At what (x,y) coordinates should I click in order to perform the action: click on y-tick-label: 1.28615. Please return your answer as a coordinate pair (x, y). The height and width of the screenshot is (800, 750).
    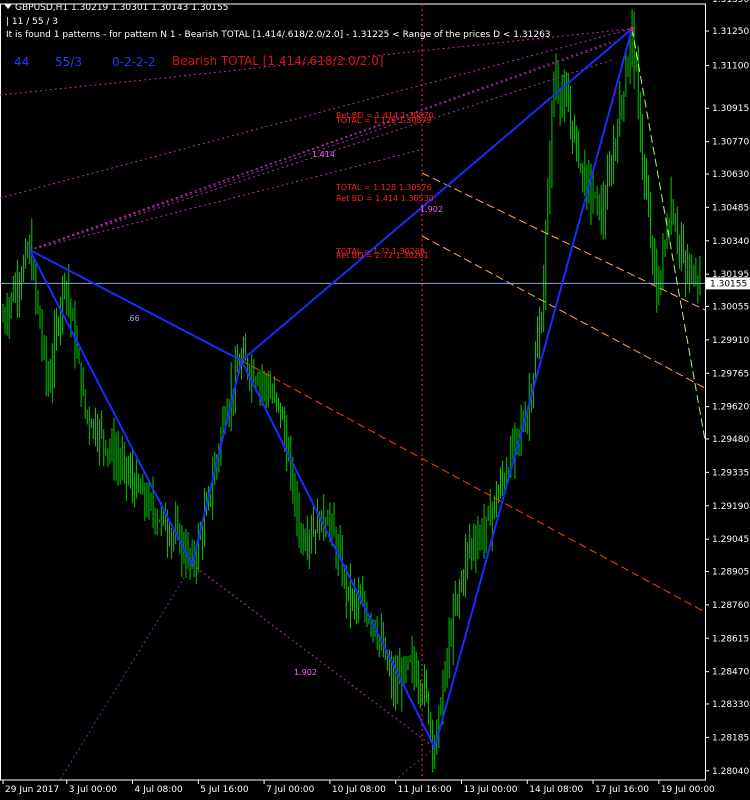
    Looking at the image, I should click on (730, 639).